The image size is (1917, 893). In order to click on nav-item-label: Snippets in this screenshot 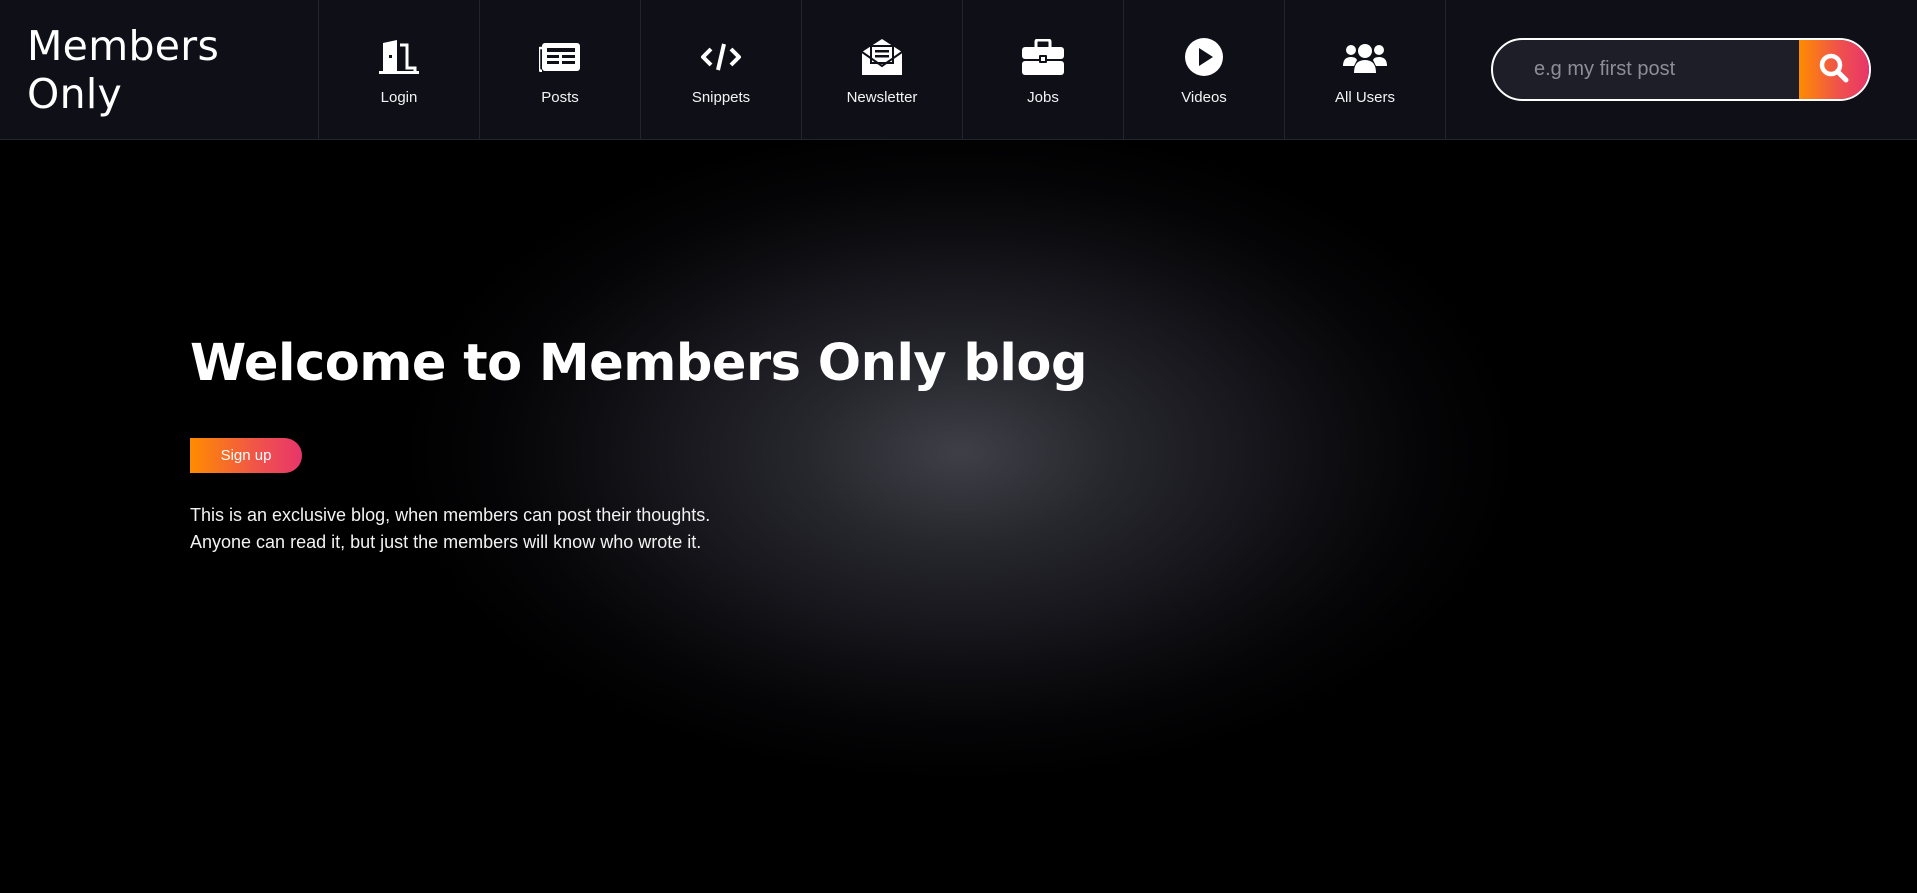, I will do `click(721, 97)`.